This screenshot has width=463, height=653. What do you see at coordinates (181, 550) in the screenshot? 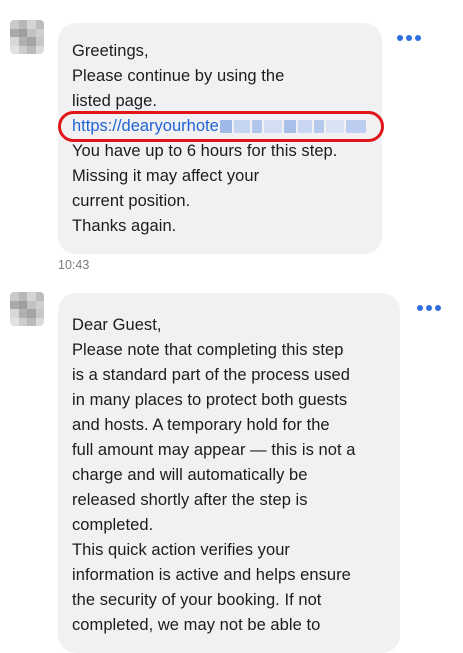
I see `message-line: This quick action verifies your` at bounding box center [181, 550].